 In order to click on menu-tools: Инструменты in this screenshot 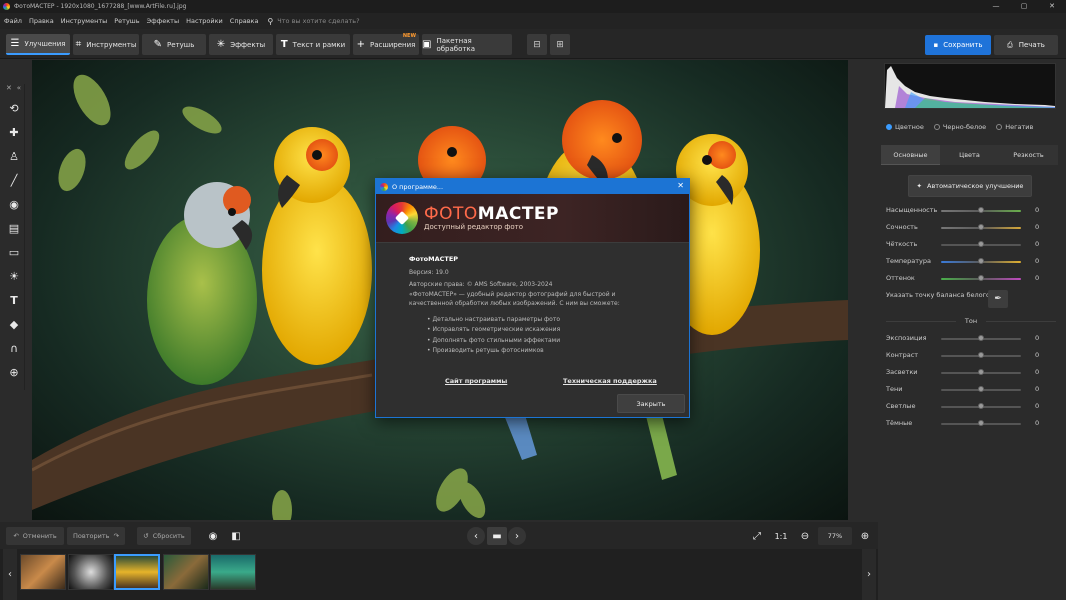, I will do `click(84, 21)`.